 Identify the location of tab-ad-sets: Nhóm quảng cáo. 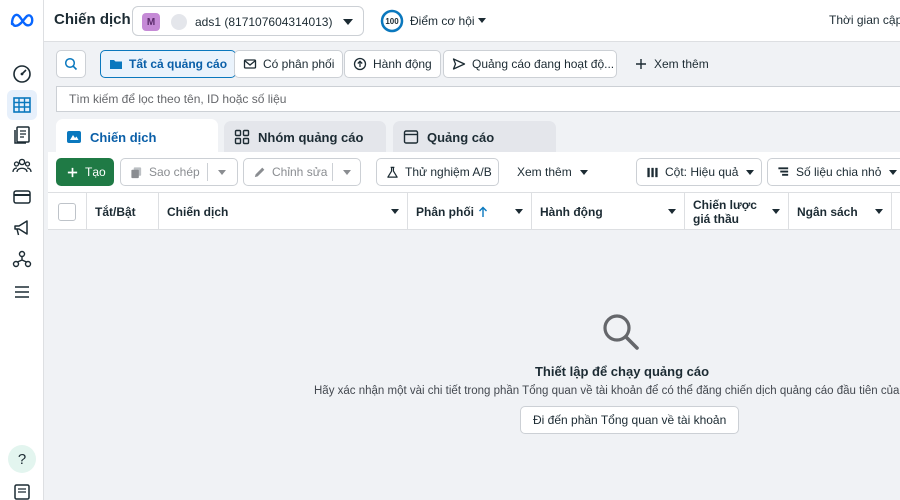
(305, 137).